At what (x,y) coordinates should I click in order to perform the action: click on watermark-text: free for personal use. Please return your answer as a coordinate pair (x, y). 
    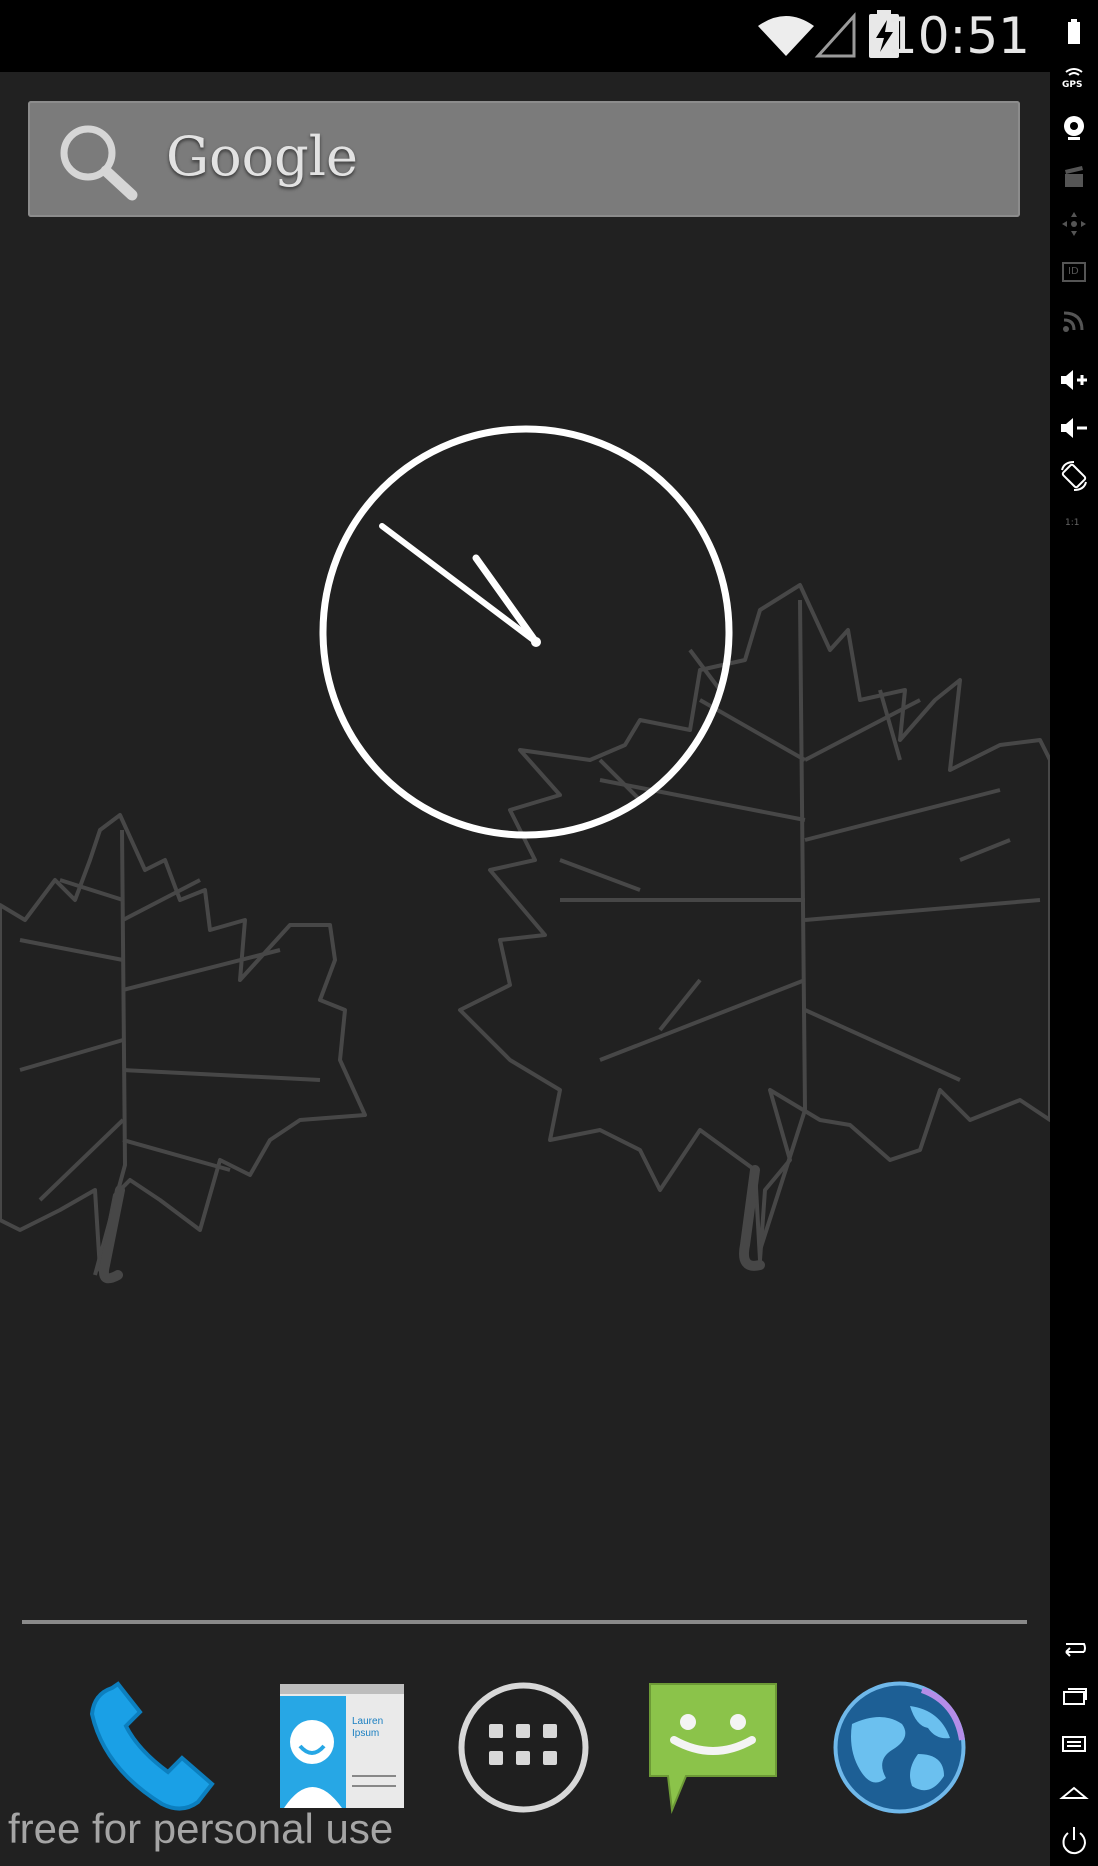
    Looking at the image, I should click on (201, 1828).